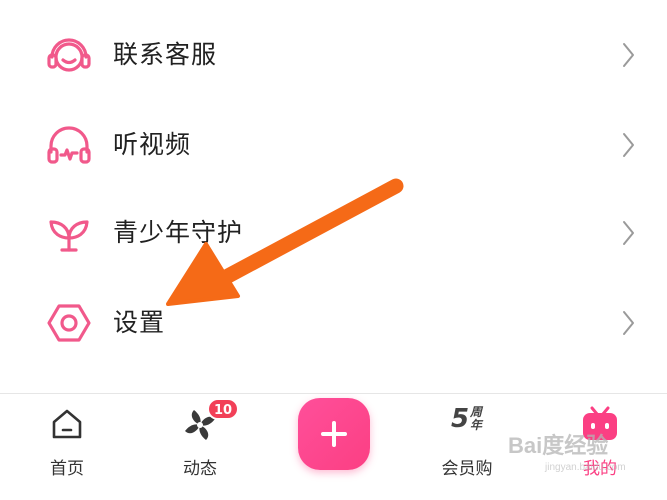 Image resolution: width=667 pixels, height=500 pixels. Describe the element at coordinates (467, 469) in the screenshot. I see `tab-vip-shop-label: 会员购` at that location.